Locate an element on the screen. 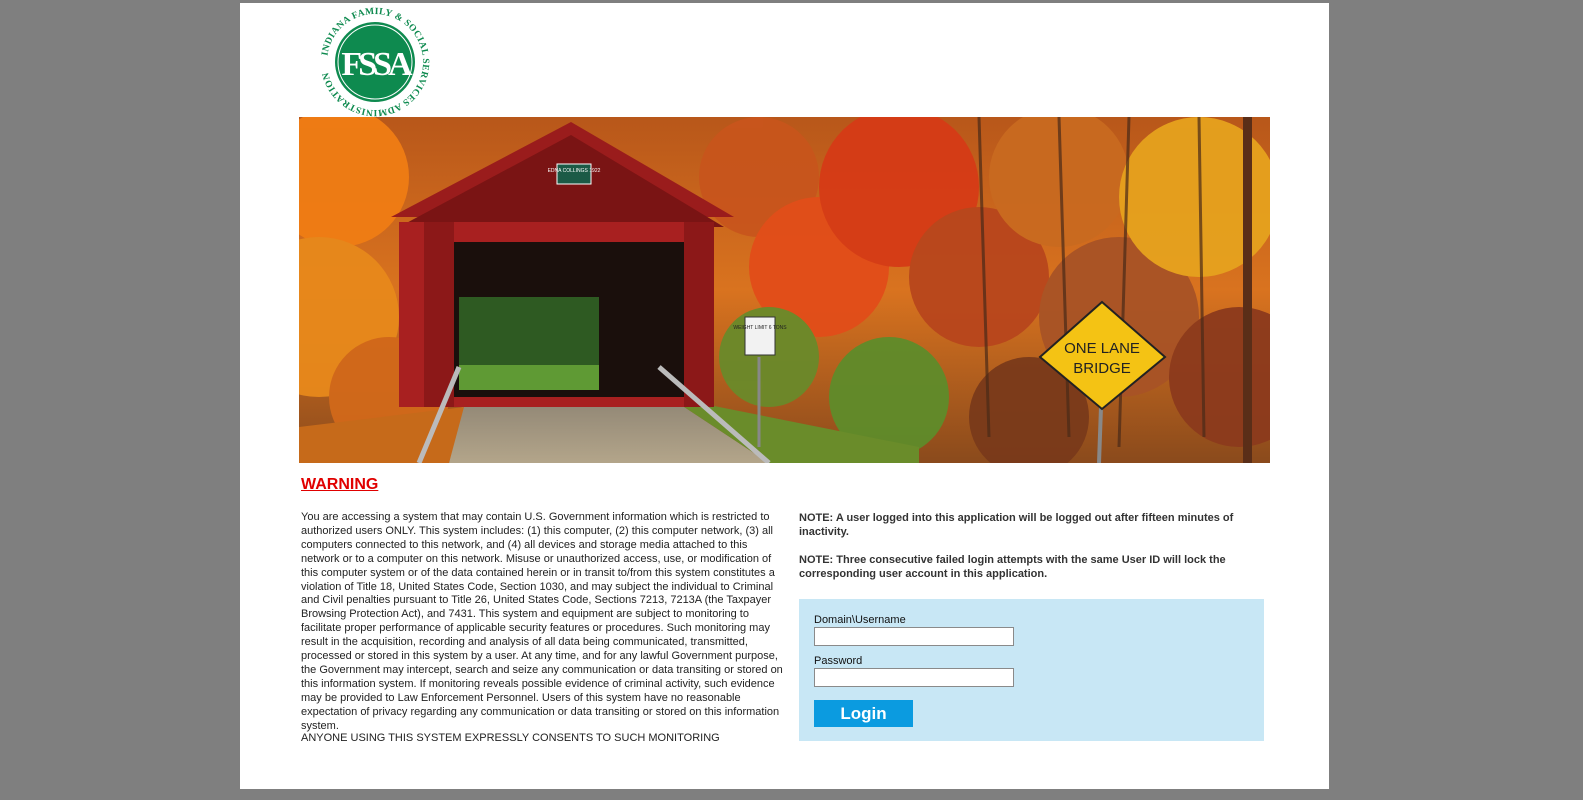  weight-limit-sign: WEIGHT LIMIT 6 TONS is located at coordinates (760, 328).